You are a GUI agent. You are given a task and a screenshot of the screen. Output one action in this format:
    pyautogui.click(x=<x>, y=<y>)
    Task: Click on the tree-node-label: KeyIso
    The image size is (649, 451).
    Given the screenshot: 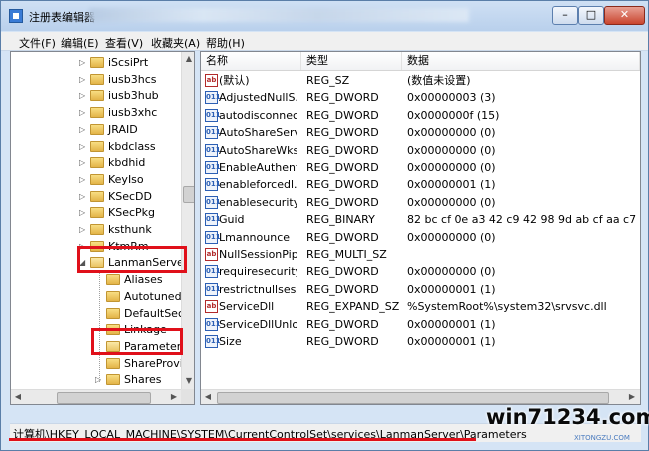 What is the action you would take?
    pyautogui.click(x=126, y=179)
    